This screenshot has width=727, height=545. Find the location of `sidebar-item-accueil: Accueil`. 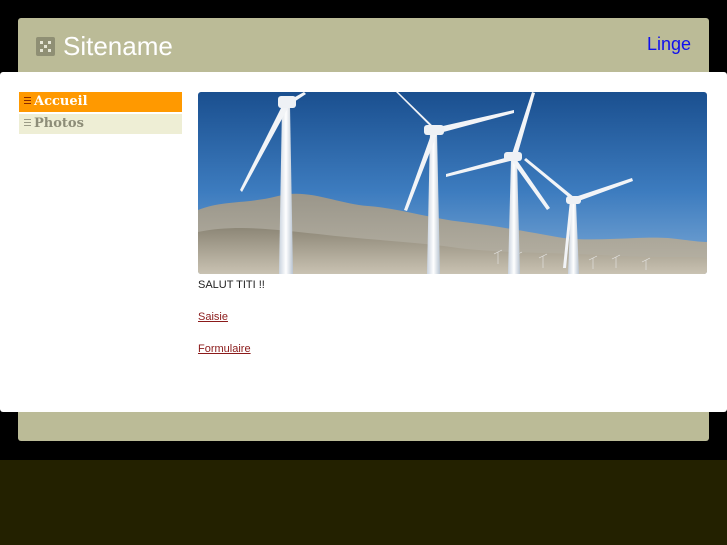

sidebar-item-accueil: Accueil is located at coordinates (100, 102).